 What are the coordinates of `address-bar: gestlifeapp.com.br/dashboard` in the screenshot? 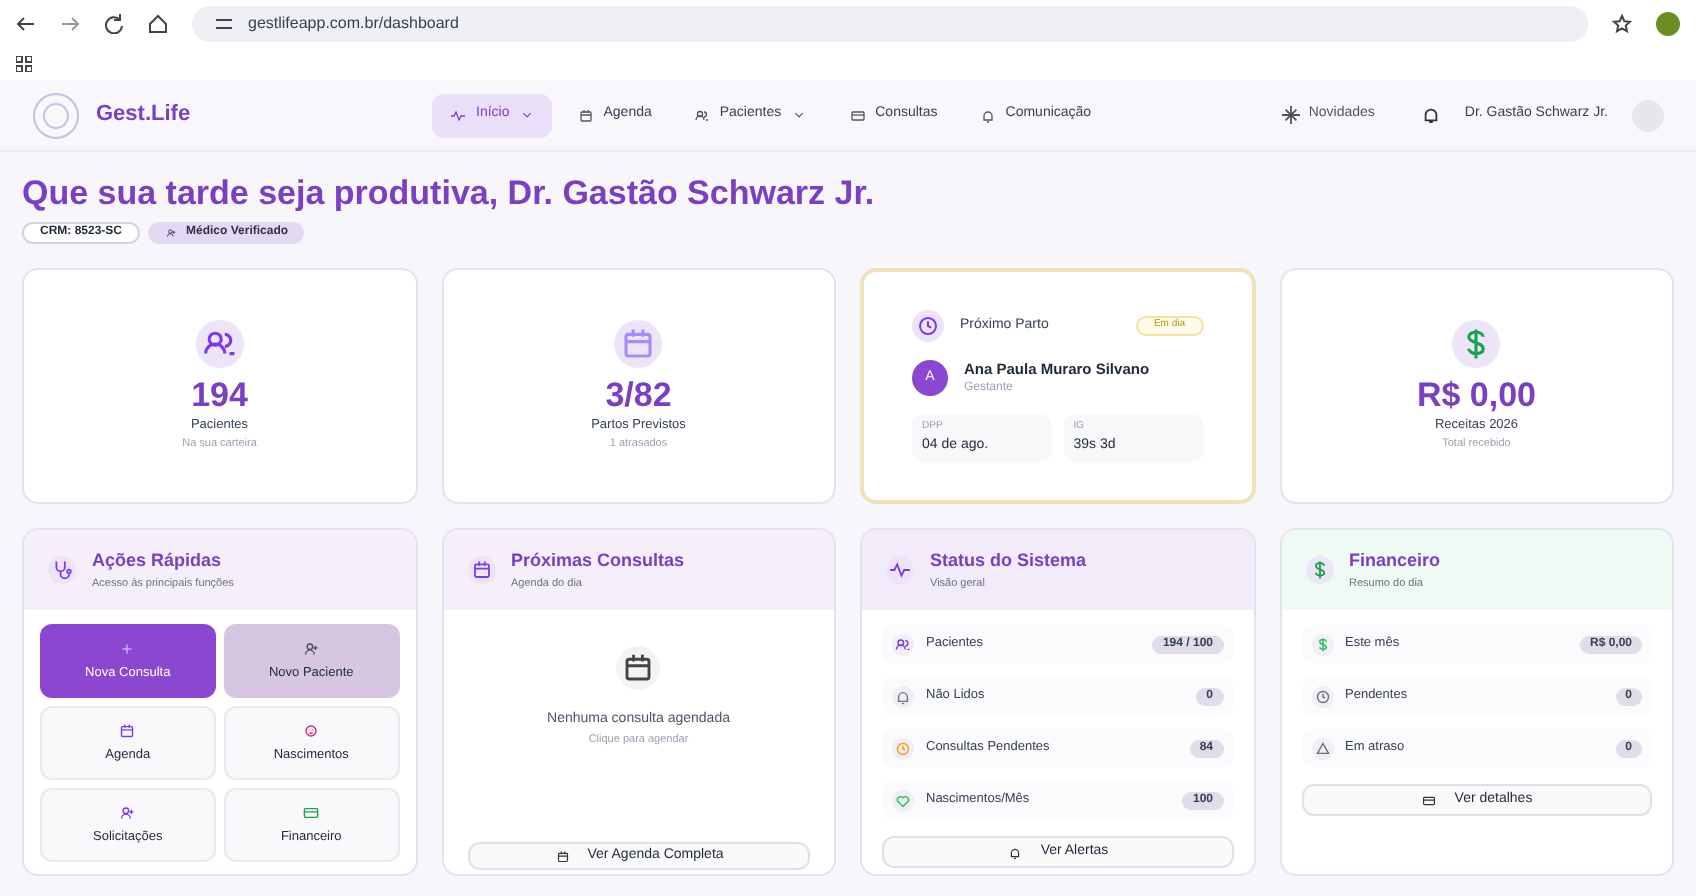 It's located at (890, 24).